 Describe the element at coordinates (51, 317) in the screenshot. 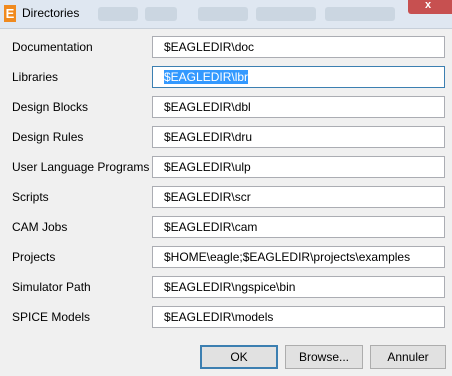

I see `label-spice-models: SPICE Models` at that location.